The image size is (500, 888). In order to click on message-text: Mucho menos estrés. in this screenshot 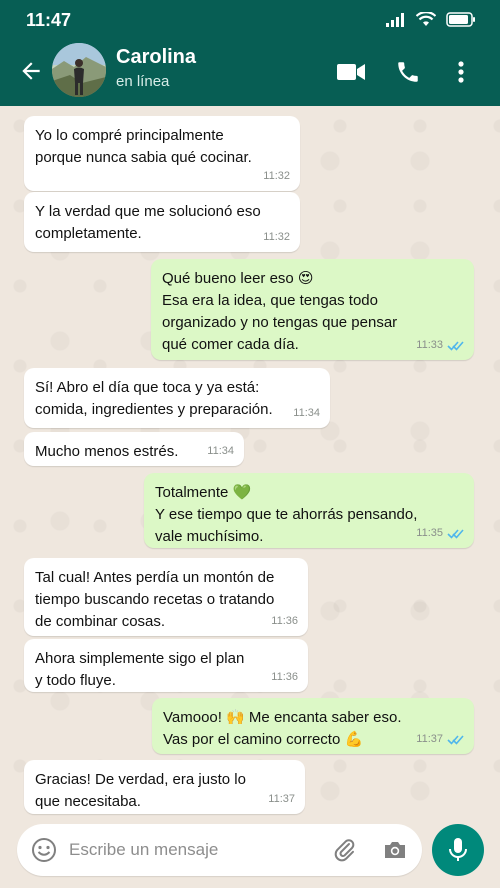, I will do `click(107, 451)`.